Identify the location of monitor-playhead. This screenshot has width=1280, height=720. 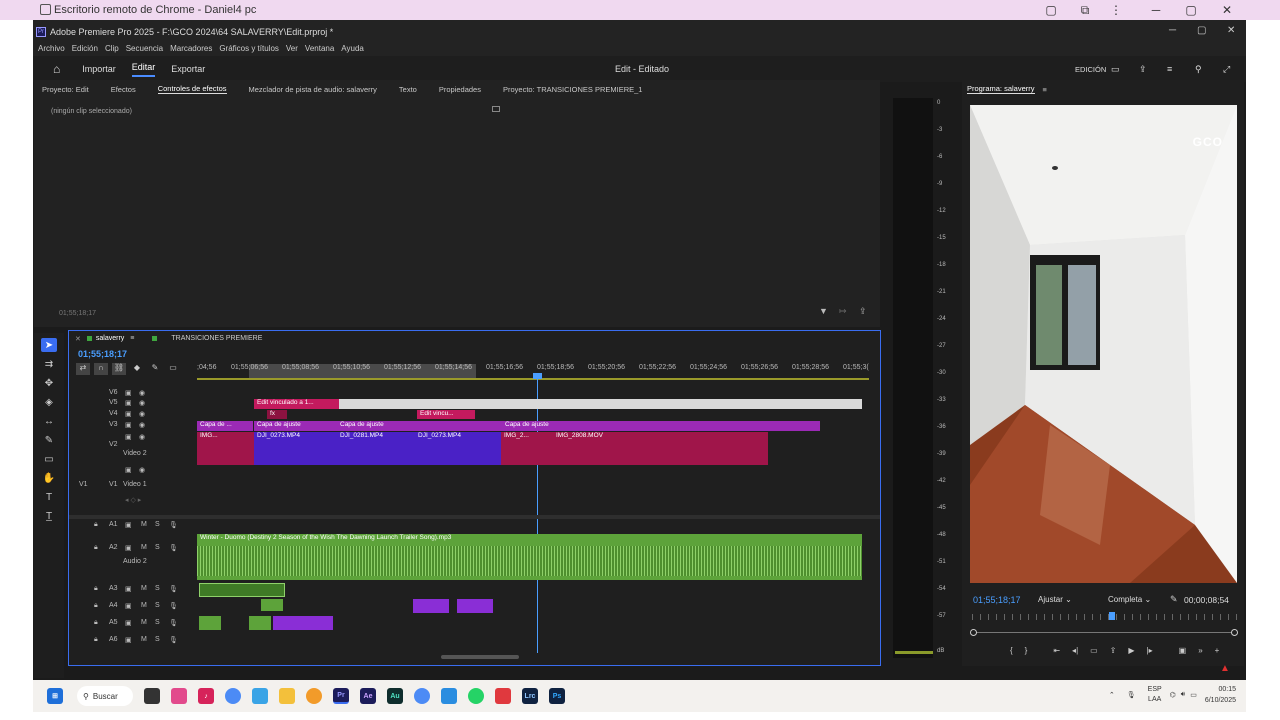
(1112, 616).